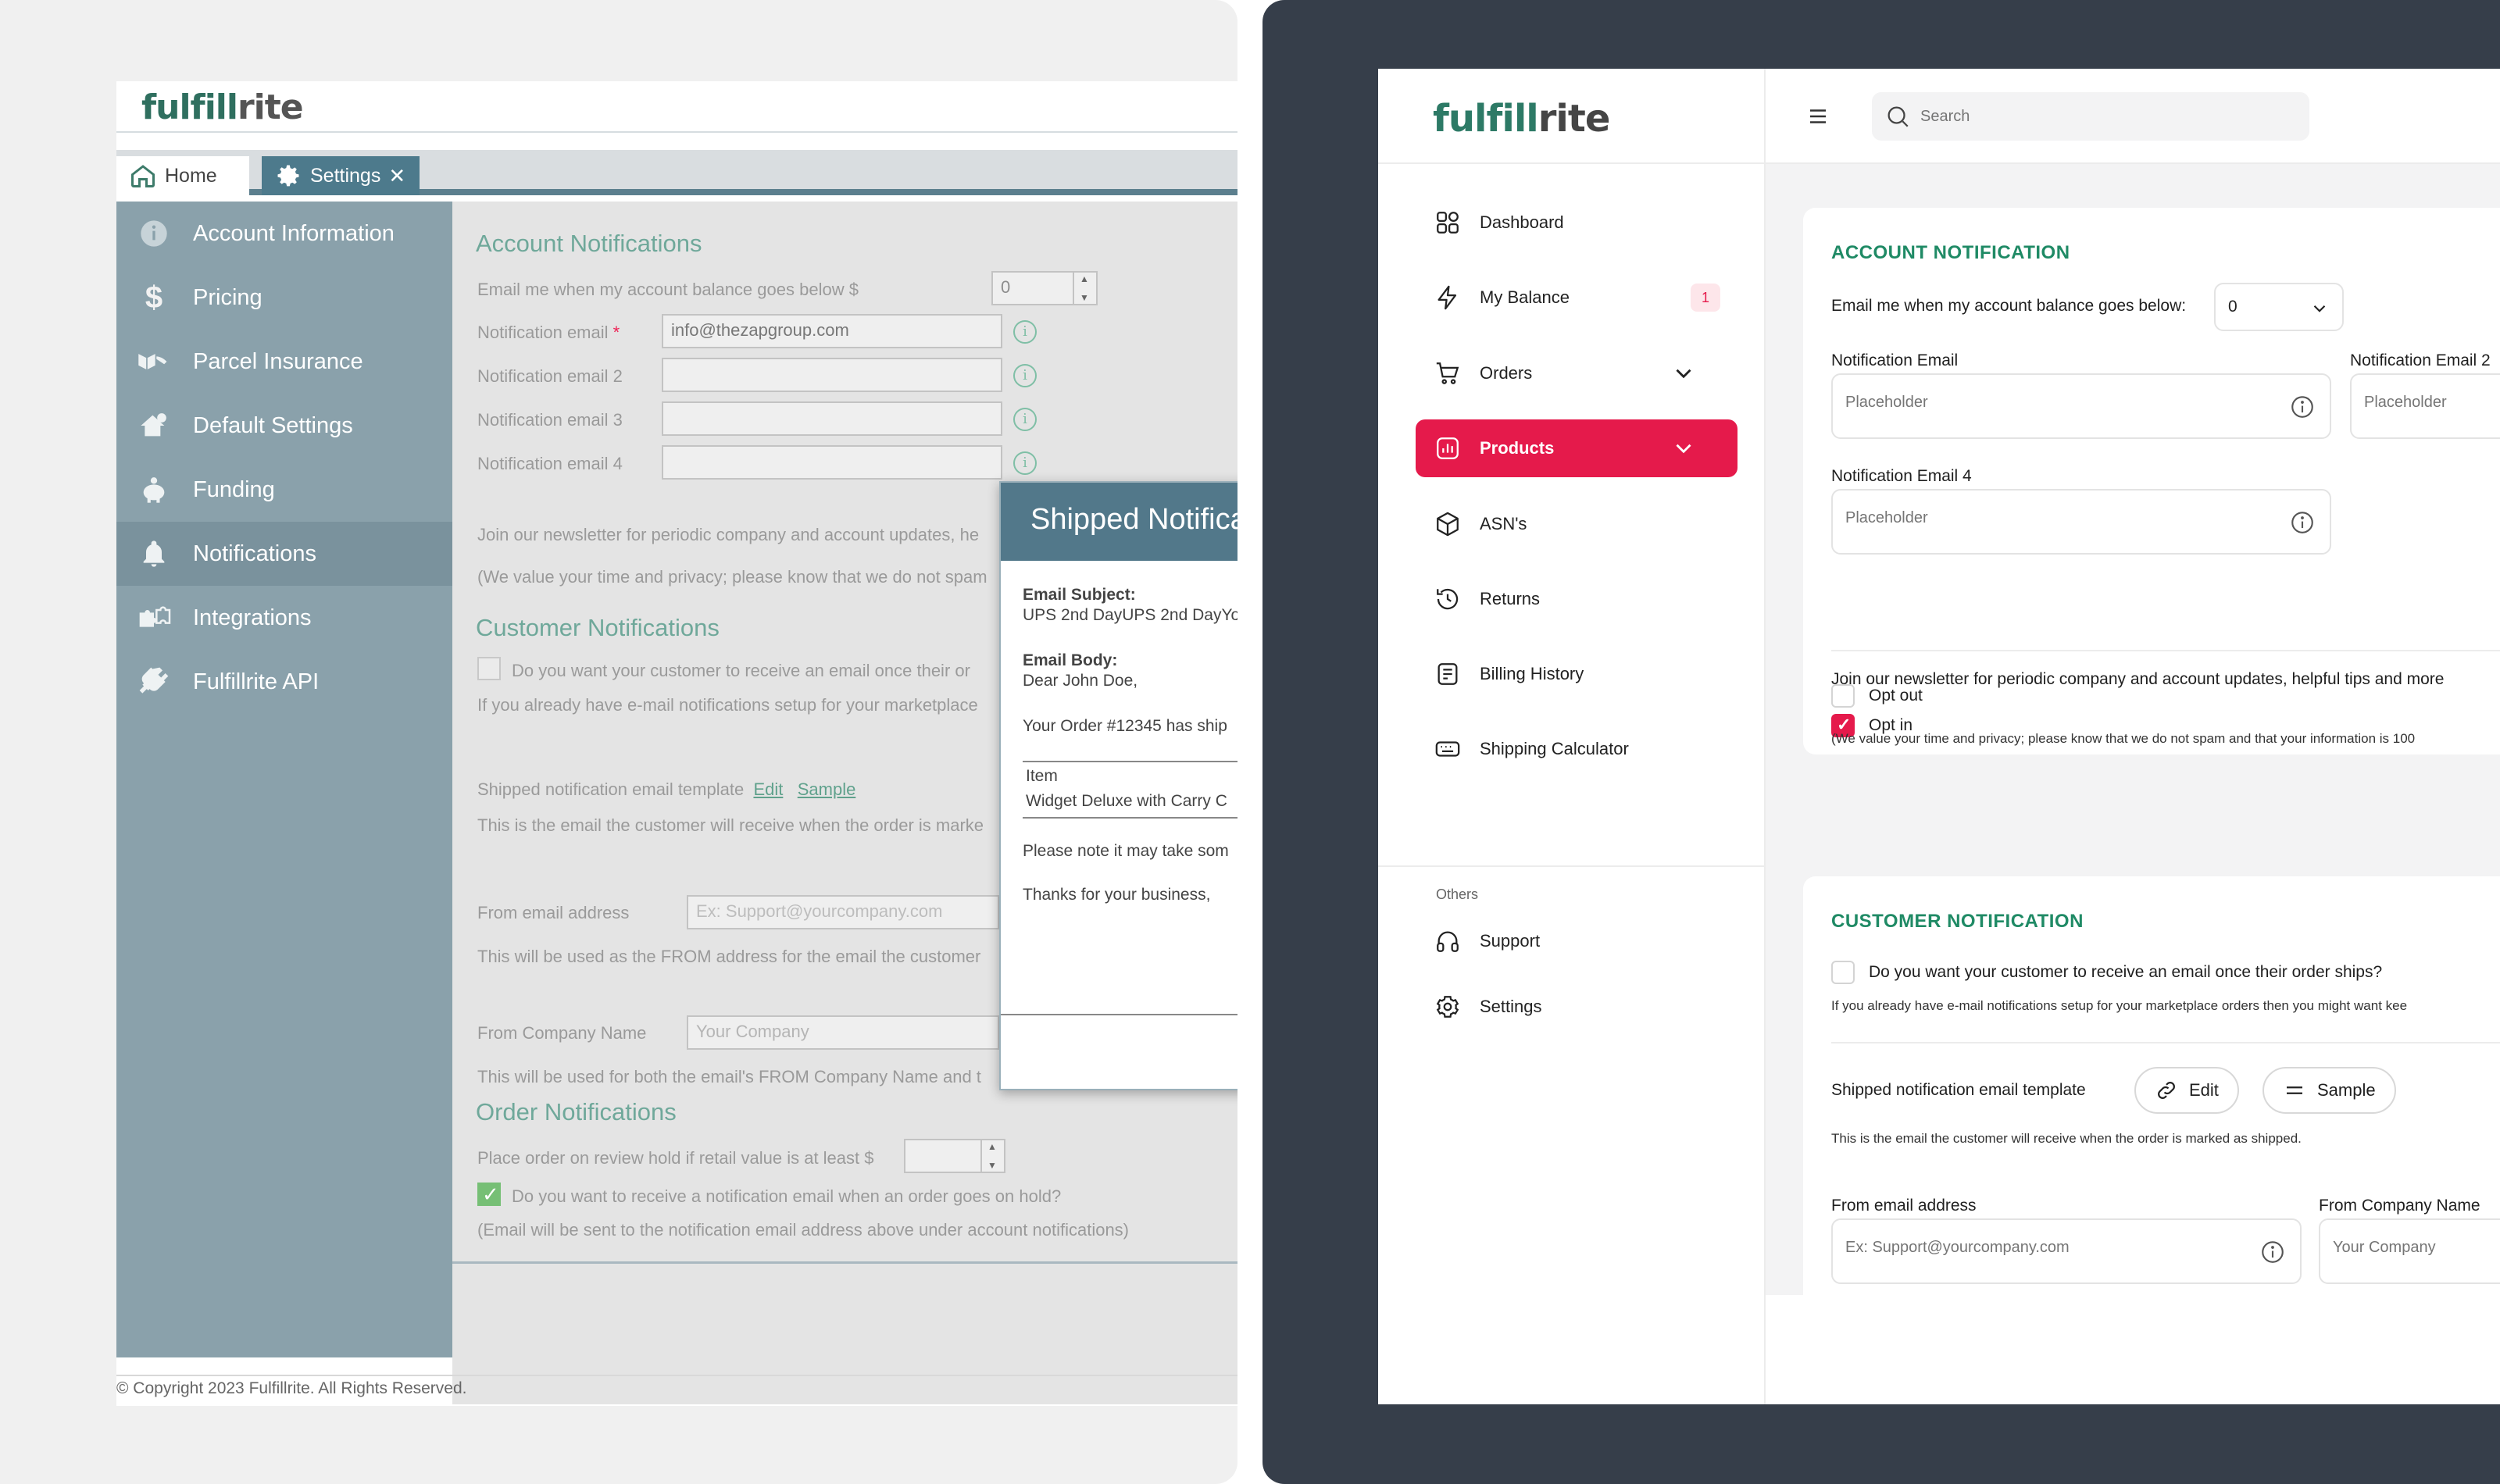  Describe the element at coordinates (273, 425) in the screenshot. I see `sidebar-item-label: Default Settings` at that location.